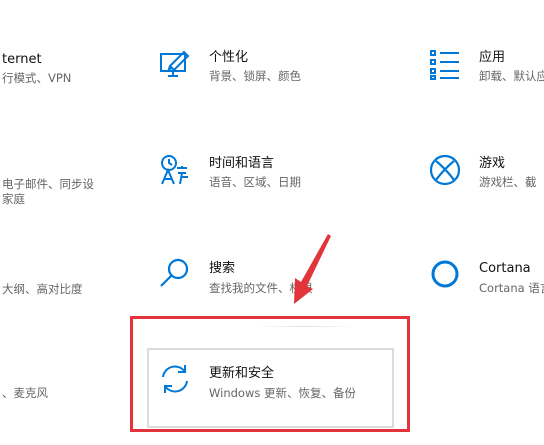 The width and height of the screenshot is (544, 445). What do you see at coordinates (511, 76) in the screenshot?
I see `apps-desc: 卸载、默认应` at bounding box center [511, 76].